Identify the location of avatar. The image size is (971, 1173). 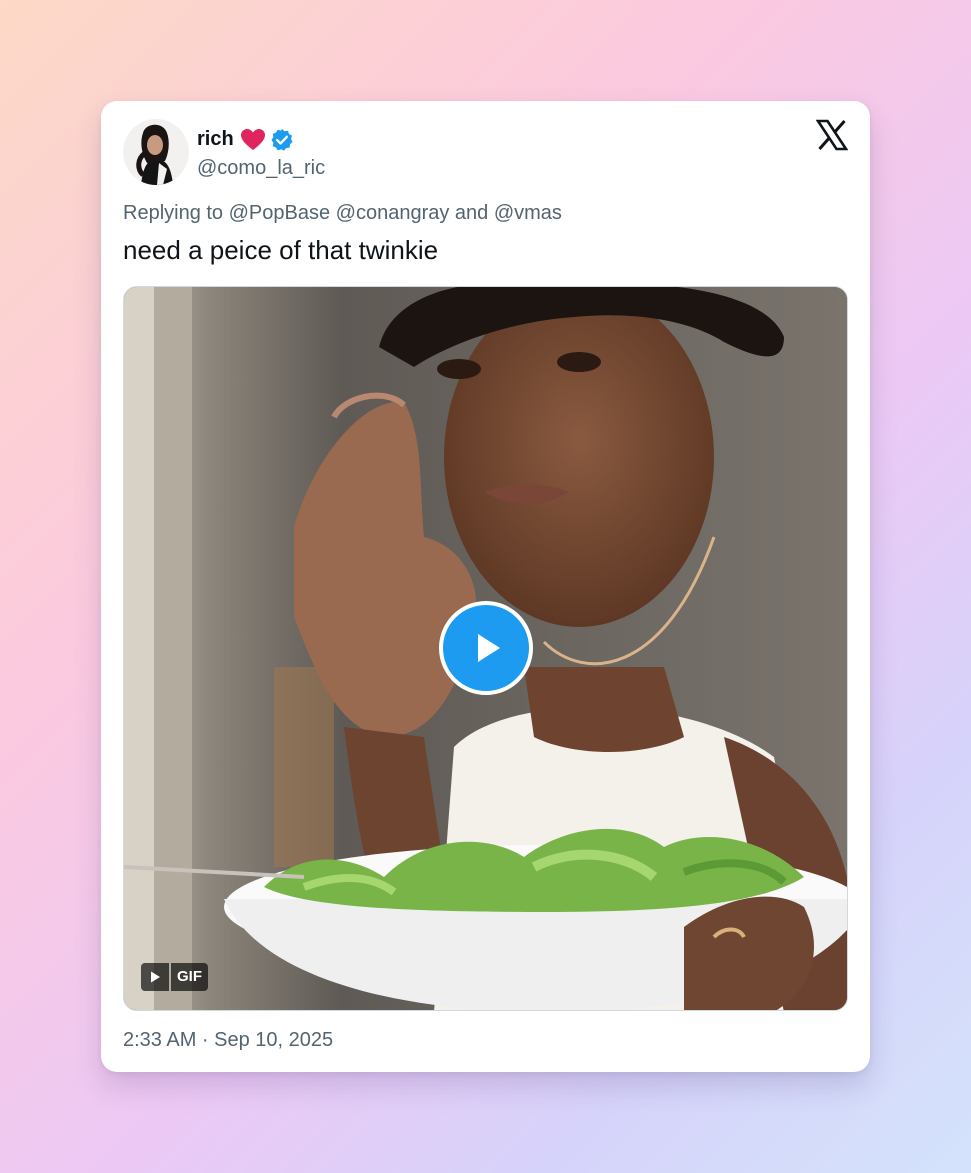
(156, 152).